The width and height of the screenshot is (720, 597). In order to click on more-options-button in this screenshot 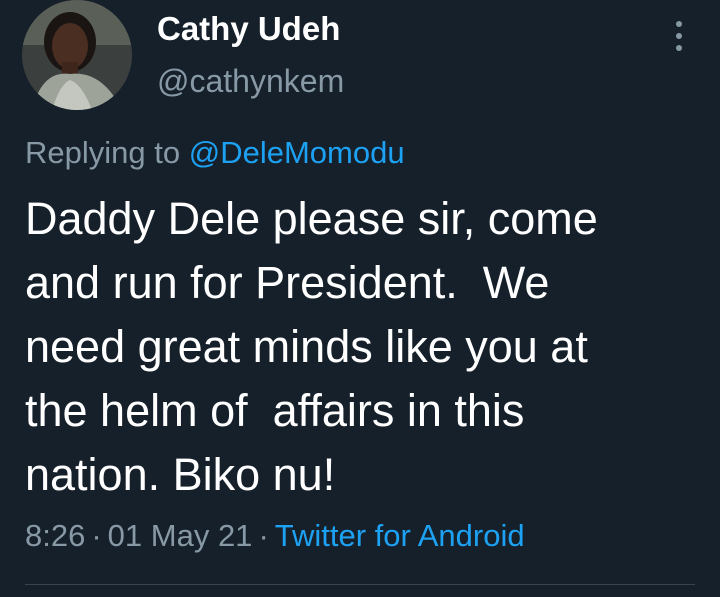, I will do `click(679, 36)`.